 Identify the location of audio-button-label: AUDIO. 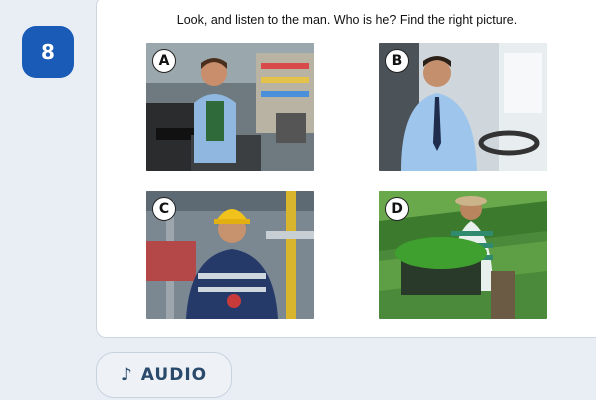
(174, 375).